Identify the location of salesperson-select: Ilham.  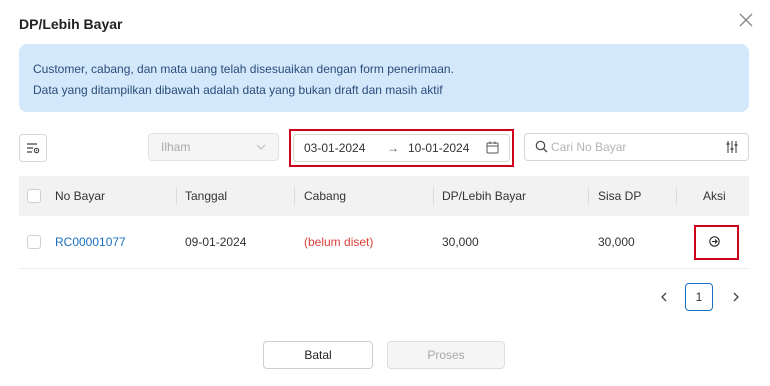
(213, 147).